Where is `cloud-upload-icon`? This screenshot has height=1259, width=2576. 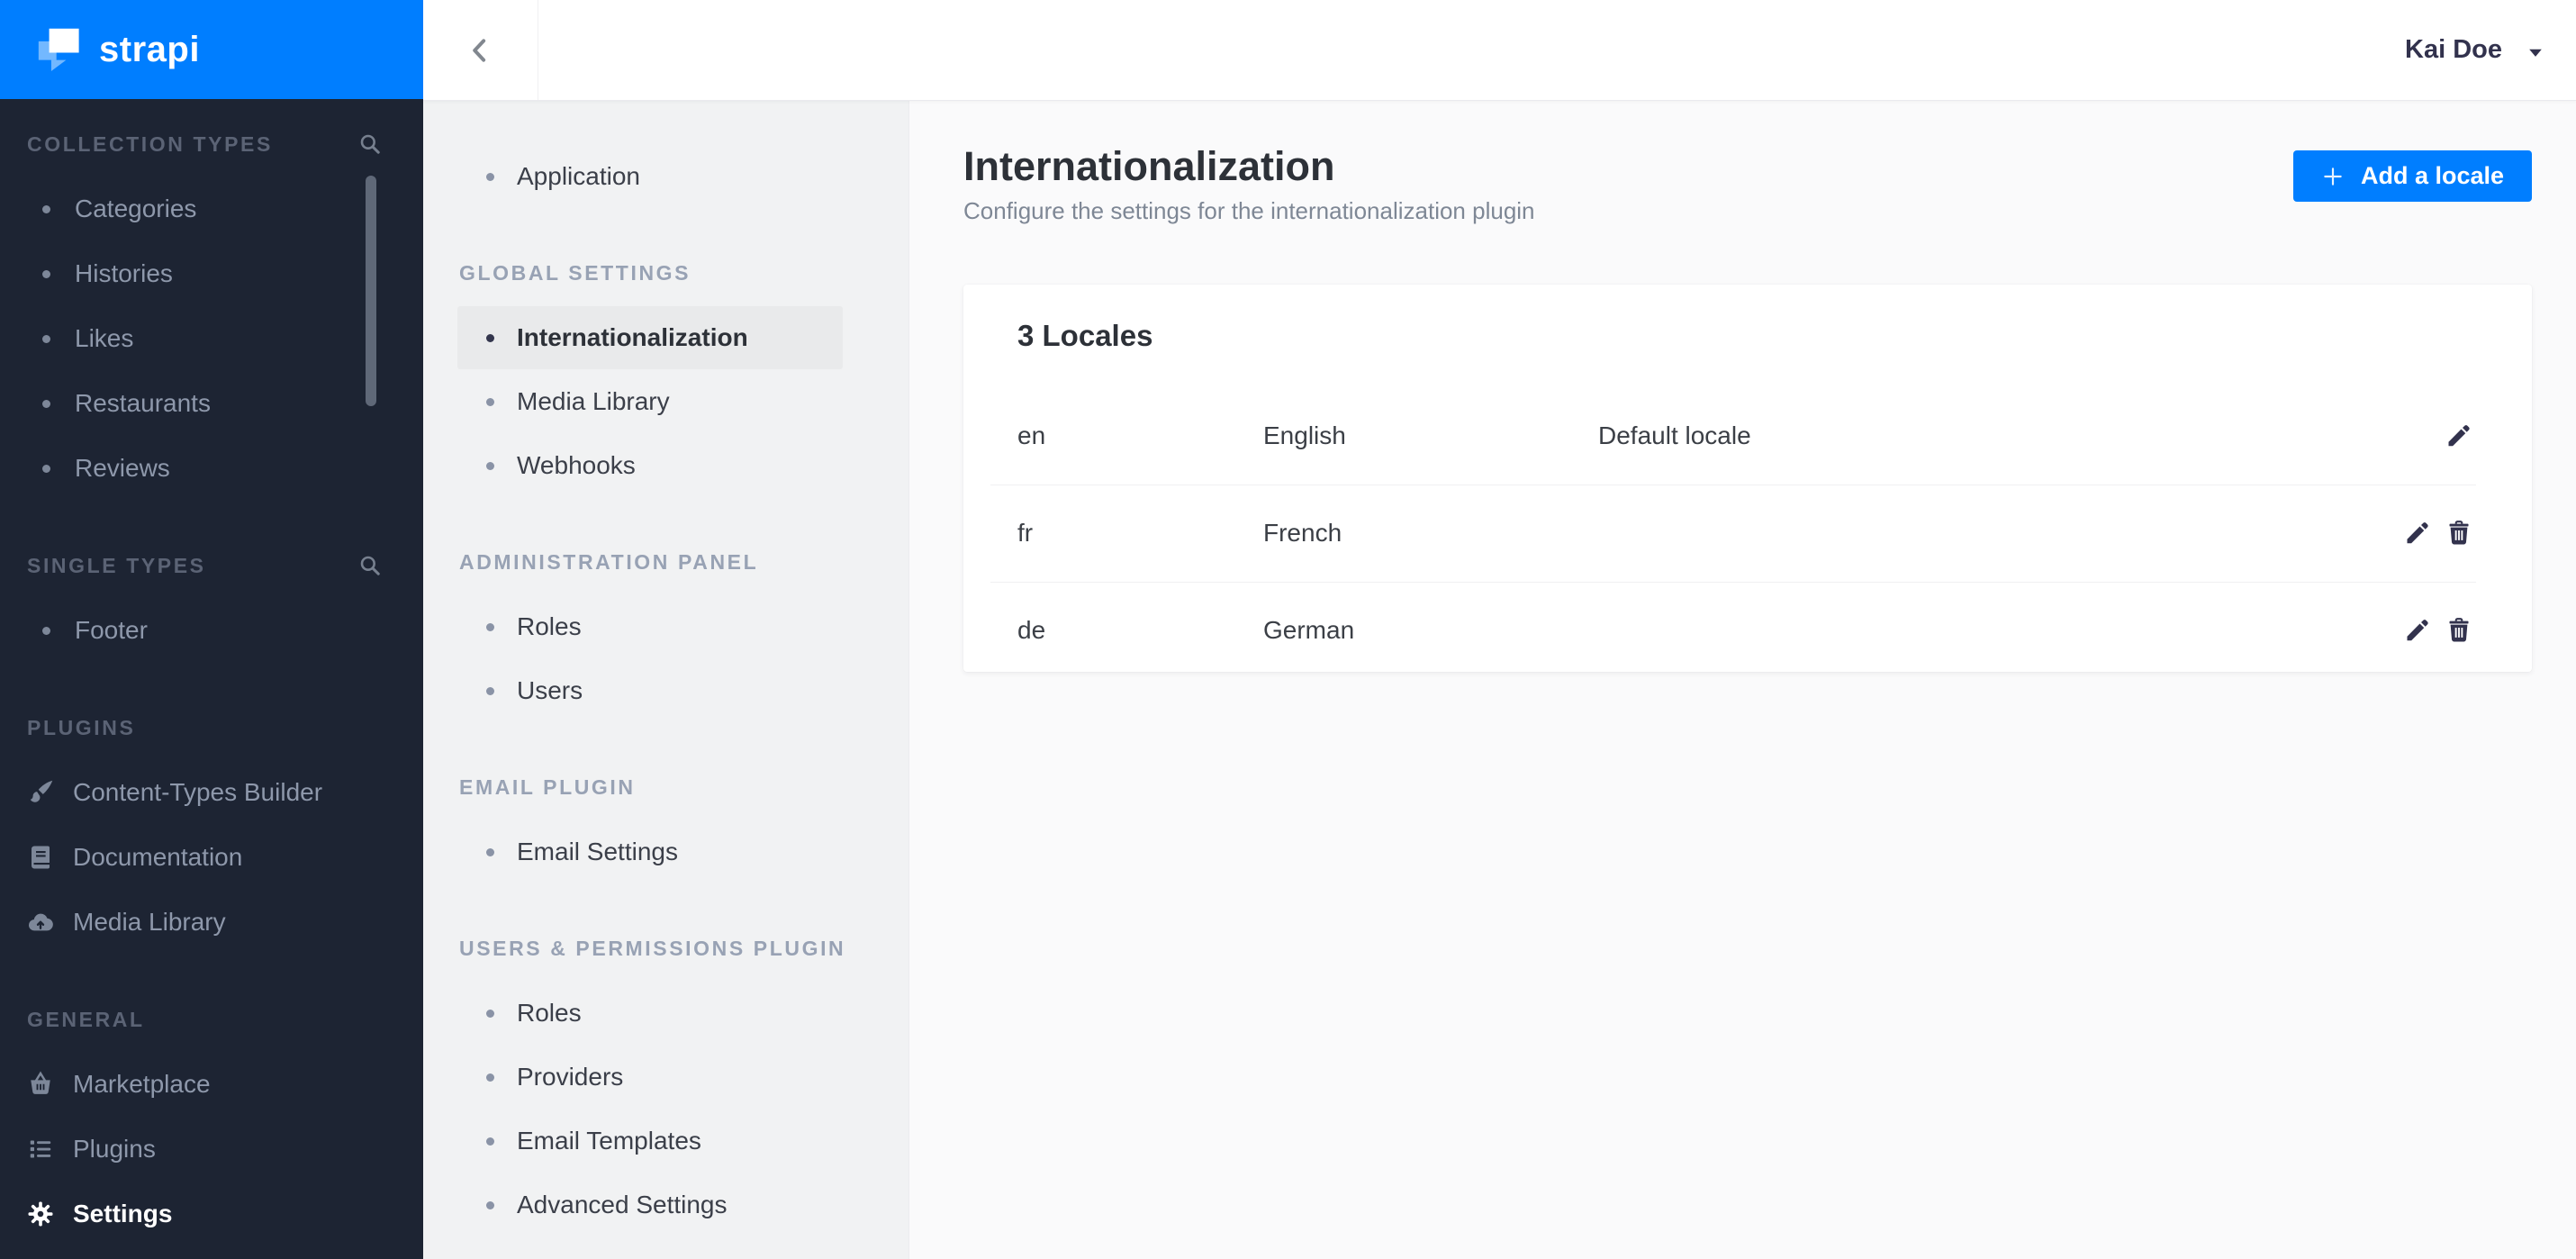
cloud-upload-icon is located at coordinates (40, 922).